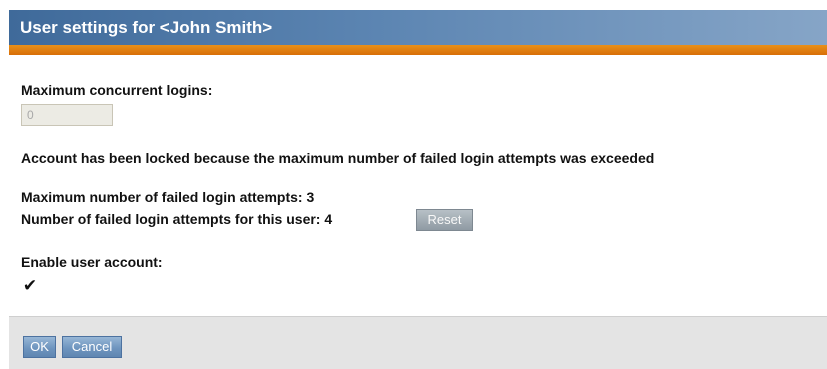 Image resolution: width=827 pixels, height=369 pixels. What do you see at coordinates (92, 262) in the screenshot?
I see `enable-account-label: Enable user account:` at bounding box center [92, 262].